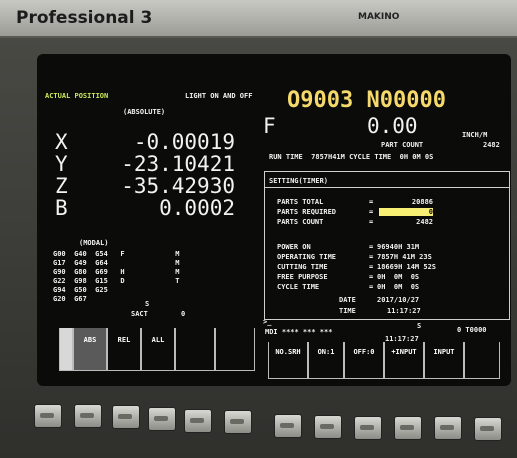 This screenshot has height=458, width=517. What do you see at coordinates (269, 126) in the screenshot?
I see `feed-label: F` at bounding box center [269, 126].